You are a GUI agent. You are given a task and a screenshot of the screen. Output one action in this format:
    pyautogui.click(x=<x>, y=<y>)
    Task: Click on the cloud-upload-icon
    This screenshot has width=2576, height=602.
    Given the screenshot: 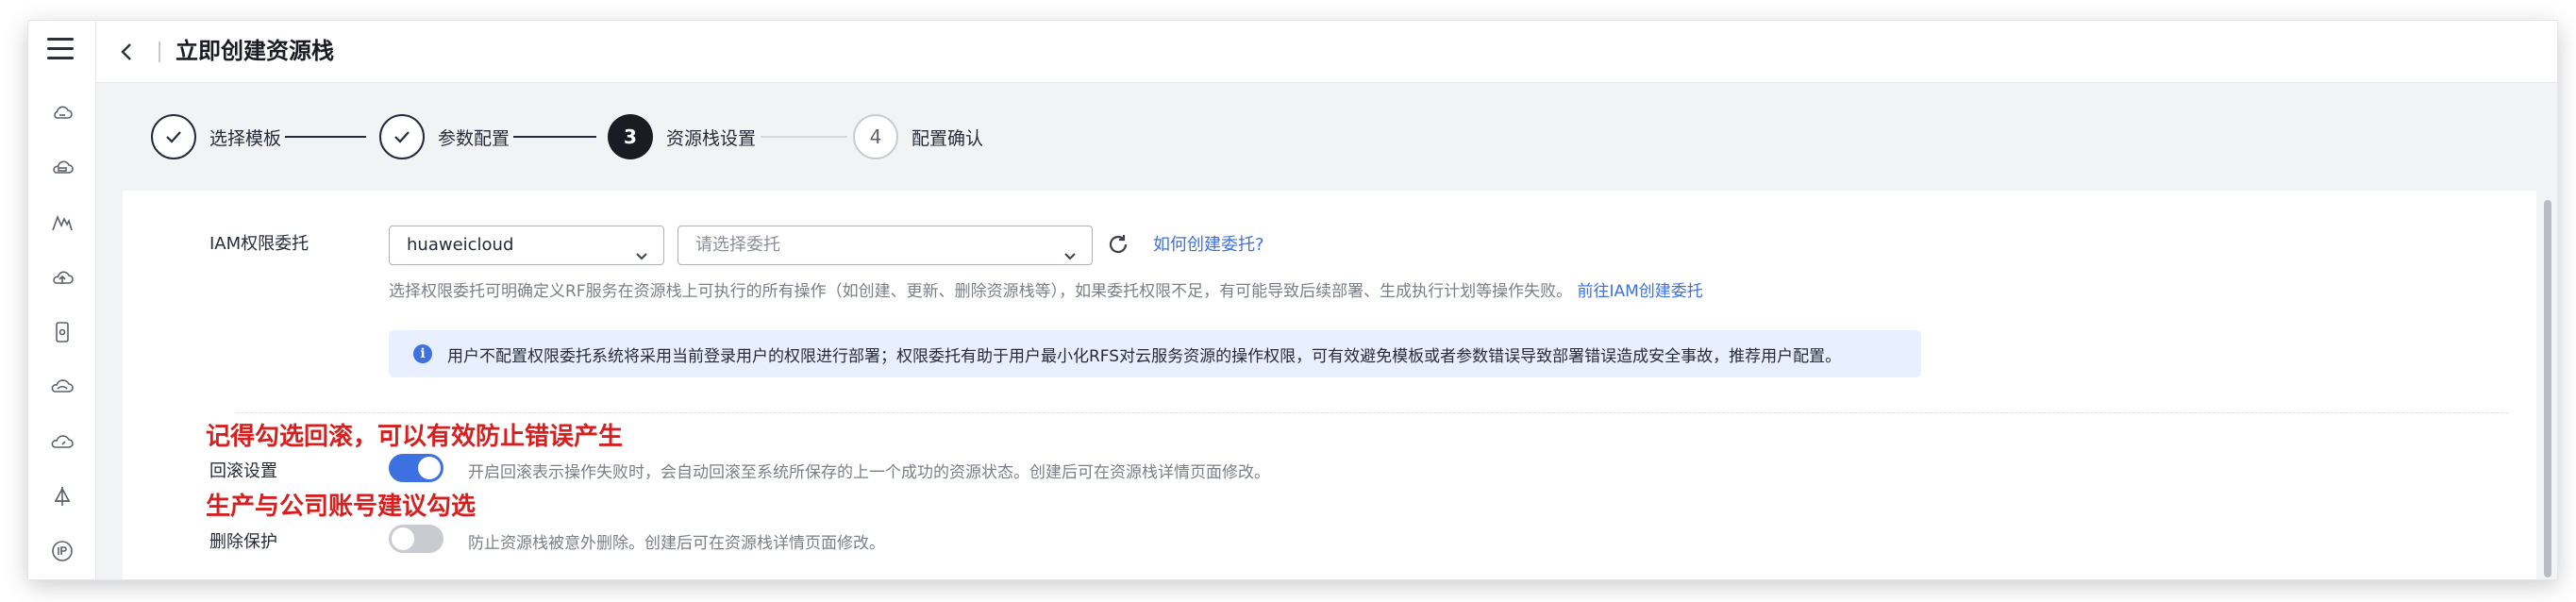 What is the action you would take?
    pyautogui.click(x=62, y=277)
    